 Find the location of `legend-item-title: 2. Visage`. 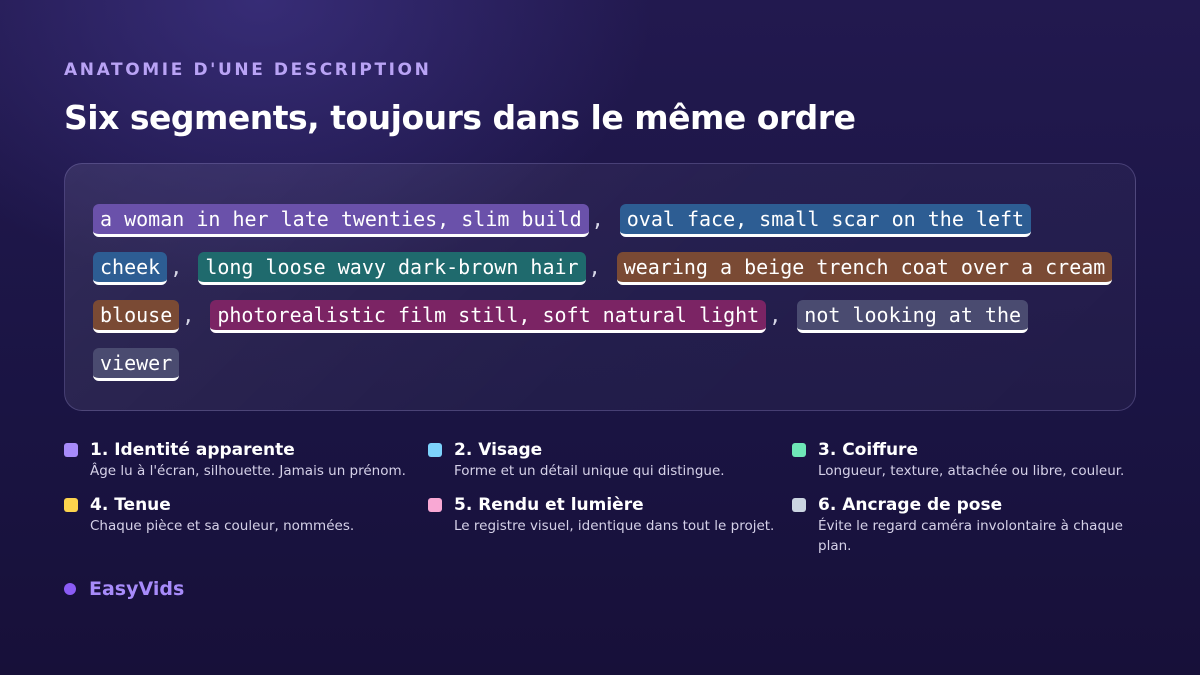

legend-item-title: 2. Visage is located at coordinates (498, 450).